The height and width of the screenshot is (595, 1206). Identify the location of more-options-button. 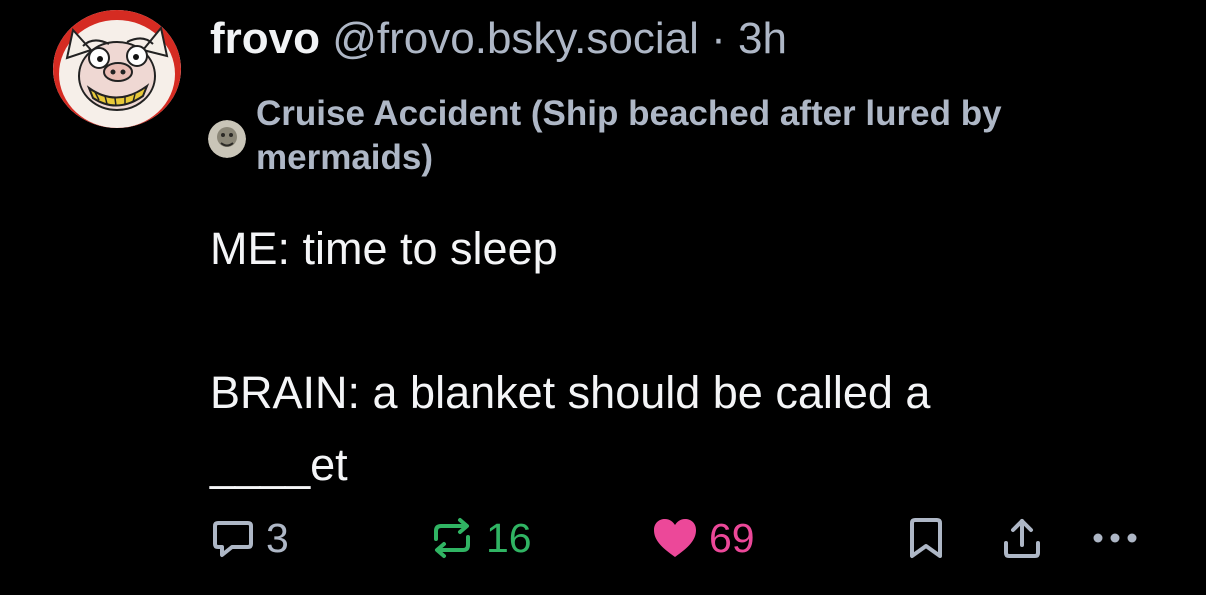
(1115, 538).